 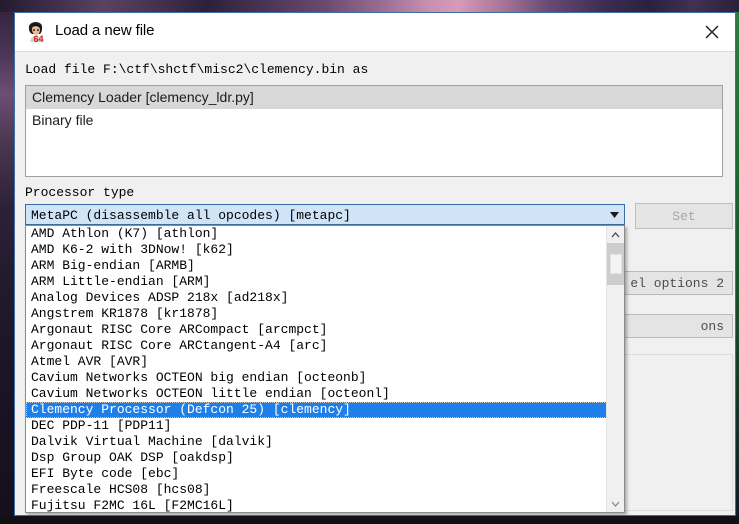 I want to click on dialog-title-bar: 64 Load a new file, so click(x=375, y=32).